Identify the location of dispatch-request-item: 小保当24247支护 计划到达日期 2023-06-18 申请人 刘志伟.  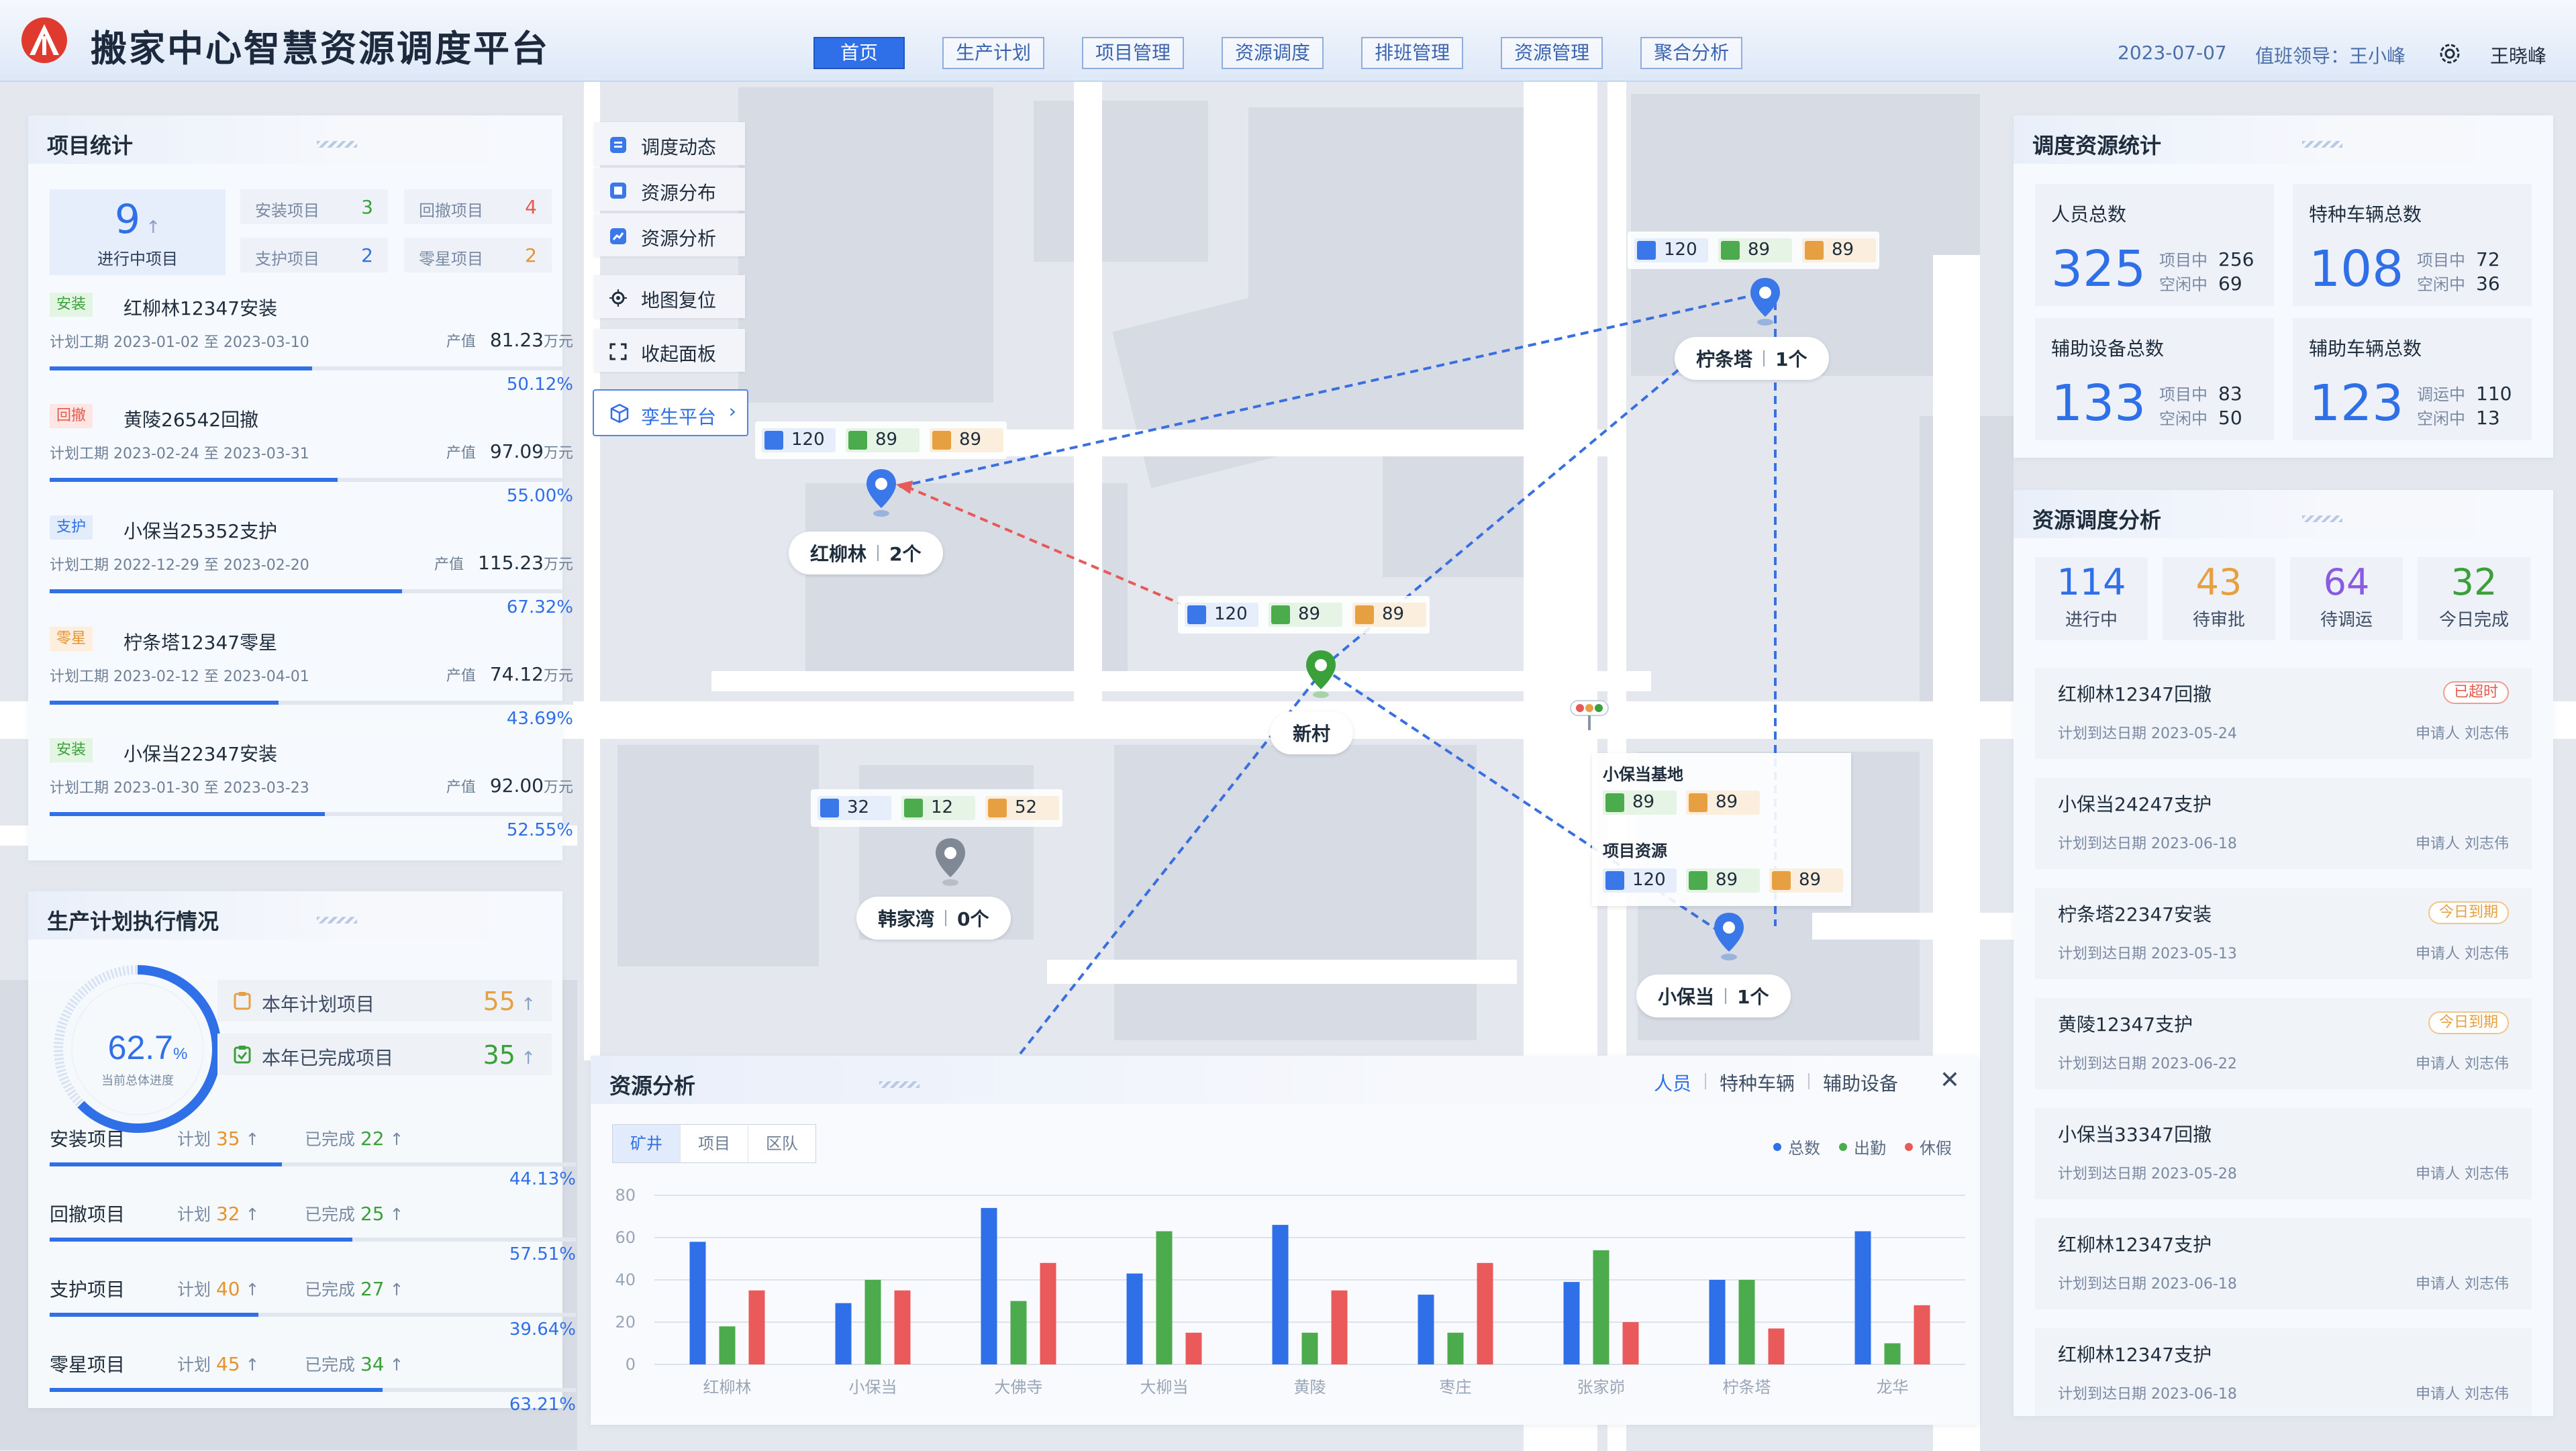
(2283, 823).